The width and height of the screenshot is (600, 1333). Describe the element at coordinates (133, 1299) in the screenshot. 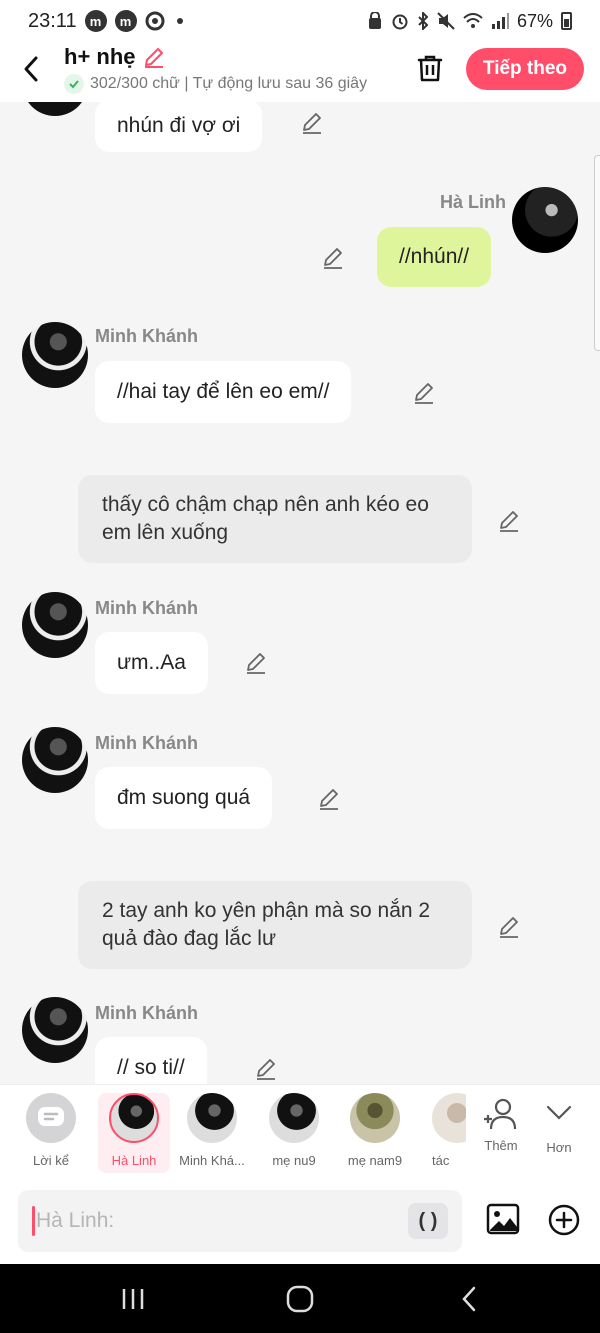

I see `recent-apps-icon` at that location.